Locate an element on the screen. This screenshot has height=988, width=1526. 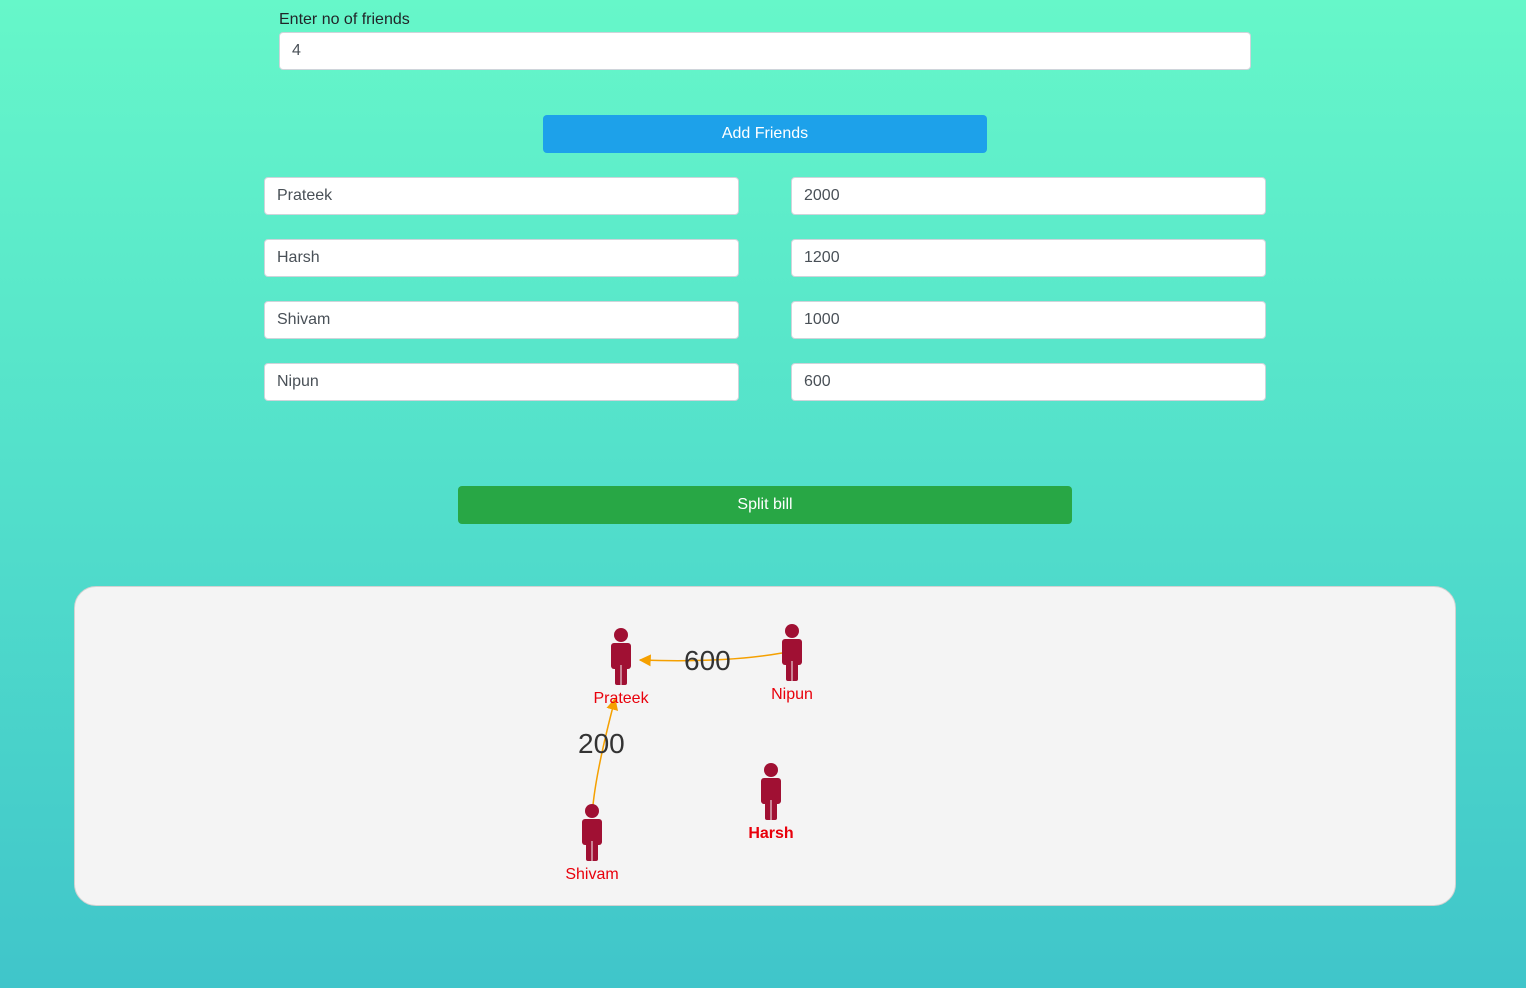
edge-label: 200 is located at coordinates (601, 743).